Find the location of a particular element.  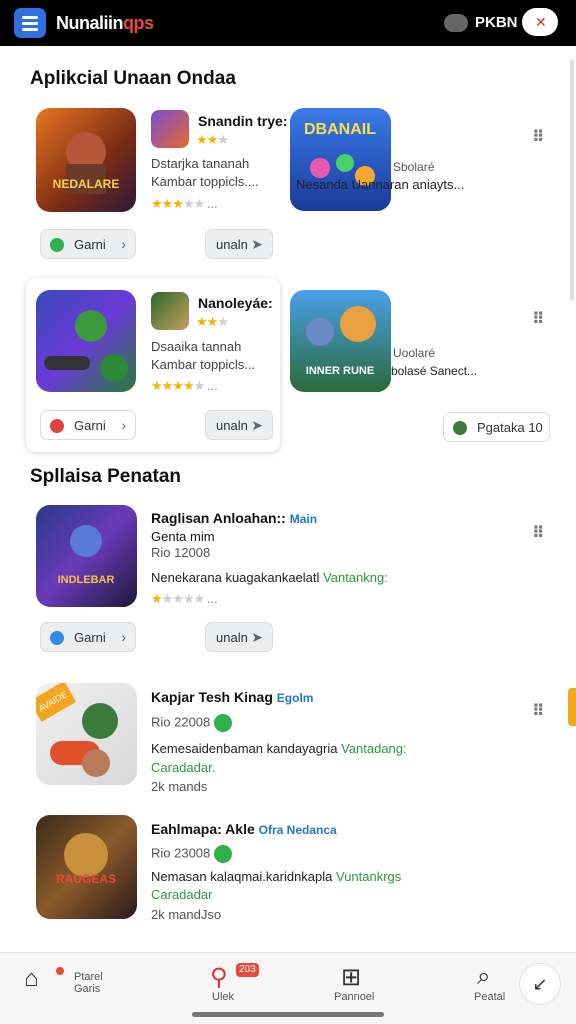

side-text: Uoolaré is located at coordinates (414, 353).